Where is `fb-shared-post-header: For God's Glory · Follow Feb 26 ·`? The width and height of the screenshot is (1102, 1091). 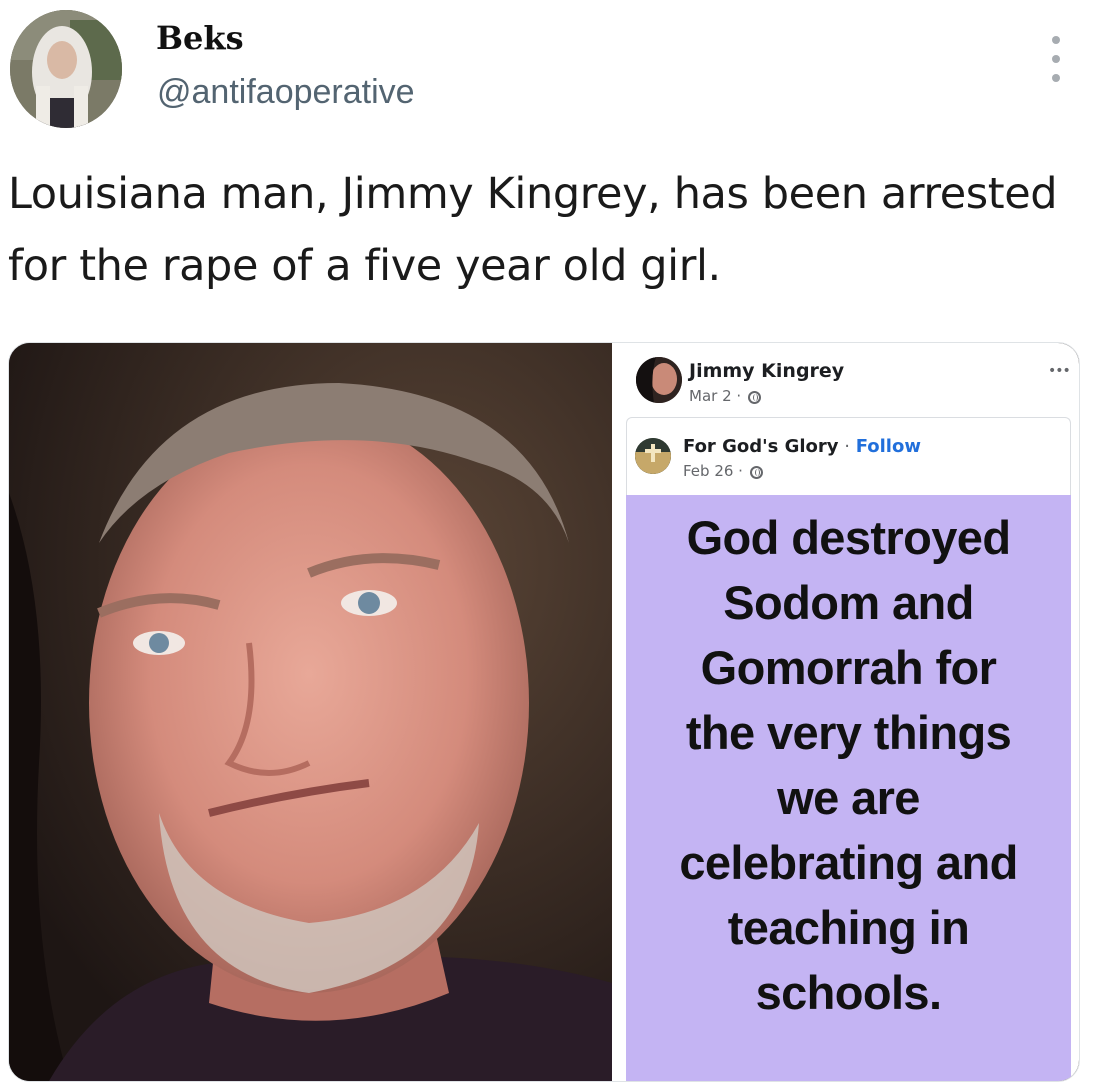 fb-shared-post-header: For God's Glory · Follow Feb 26 · is located at coordinates (848, 456).